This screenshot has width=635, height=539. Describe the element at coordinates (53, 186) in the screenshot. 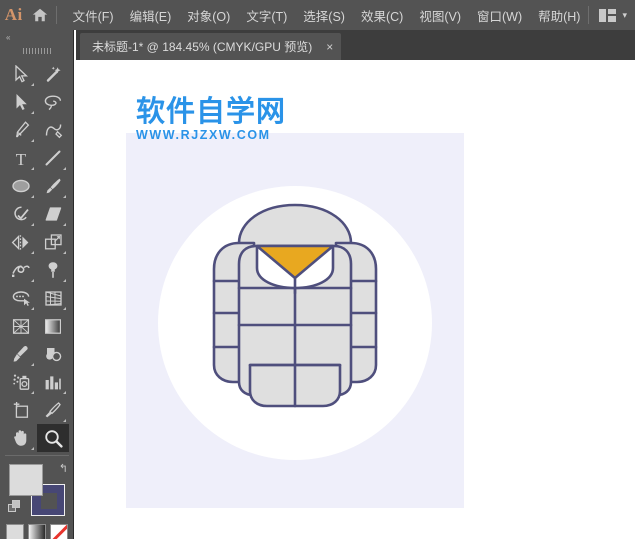

I see `paintbrush-tool` at that location.